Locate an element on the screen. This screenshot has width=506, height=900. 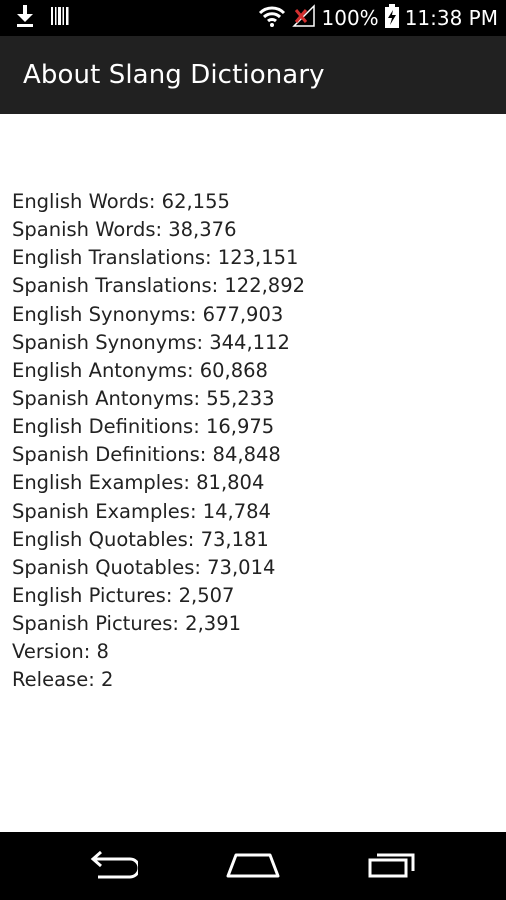
stat-english-synonyms: English Synonyms: 677,903 is located at coordinates (148, 314).